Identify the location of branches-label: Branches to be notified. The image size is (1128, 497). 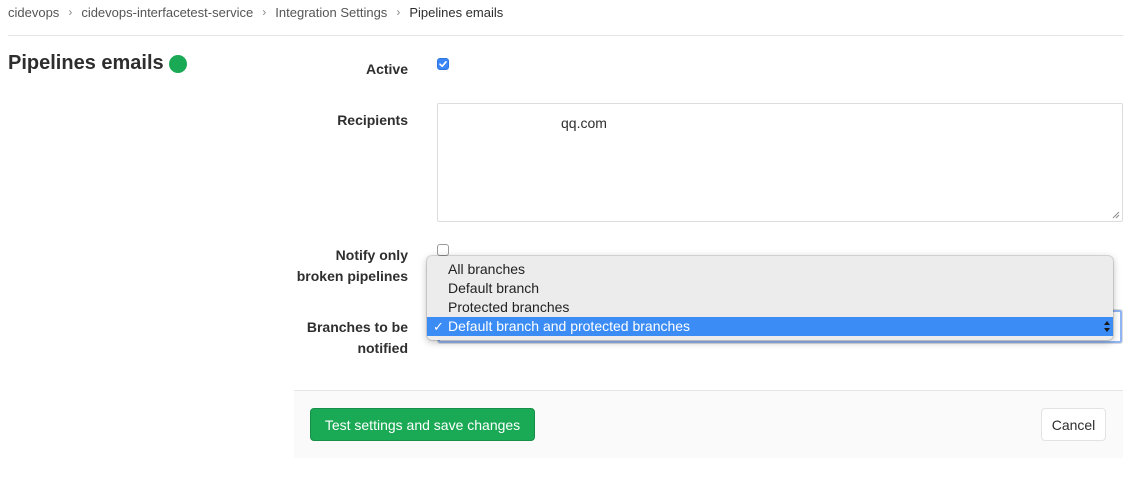
(308, 338).